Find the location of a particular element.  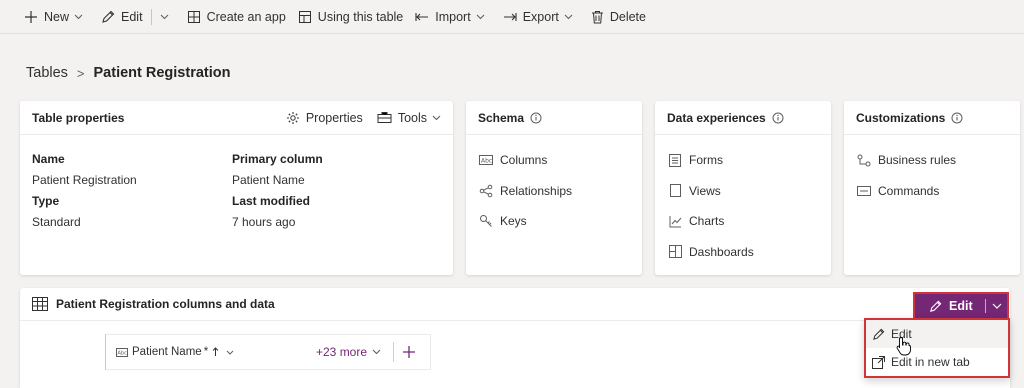

name-value: Patient Registration is located at coordinates (84, 180).